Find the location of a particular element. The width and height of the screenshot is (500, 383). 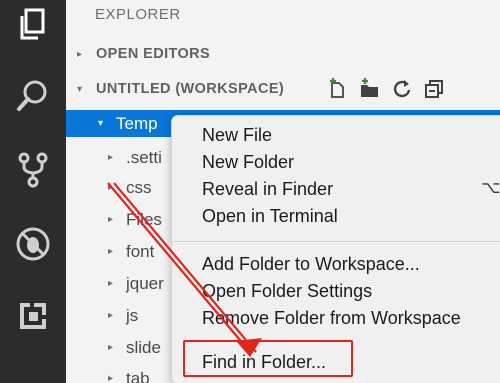

collapse-all-icon is located at coordinates (434, 89).